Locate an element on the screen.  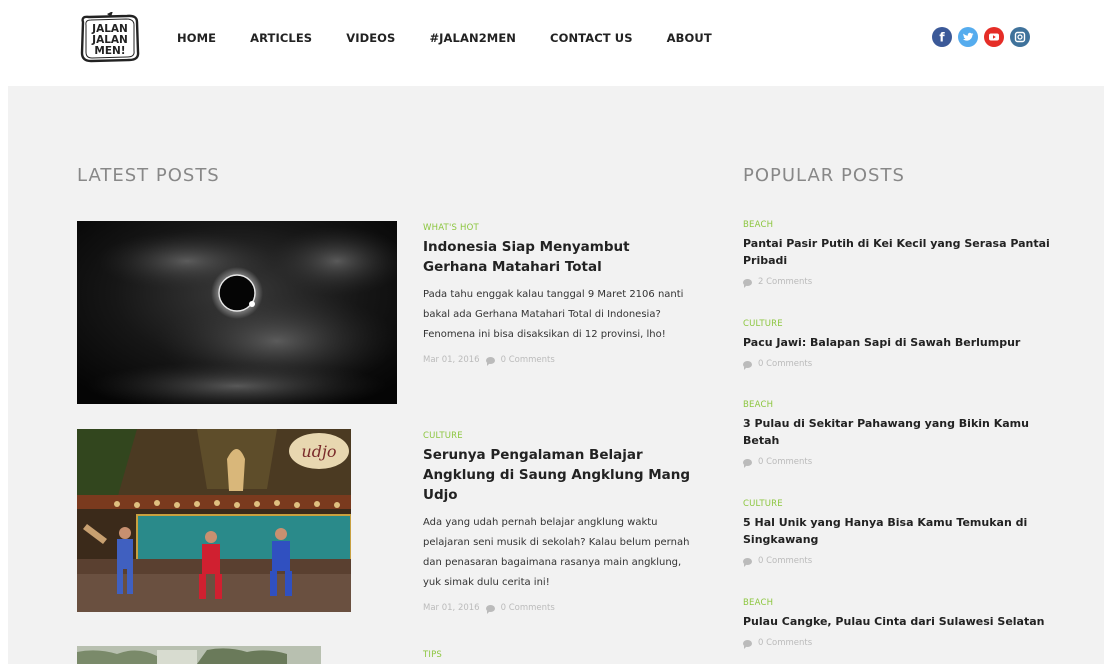
tips-image is located at coordinates (199, 655).